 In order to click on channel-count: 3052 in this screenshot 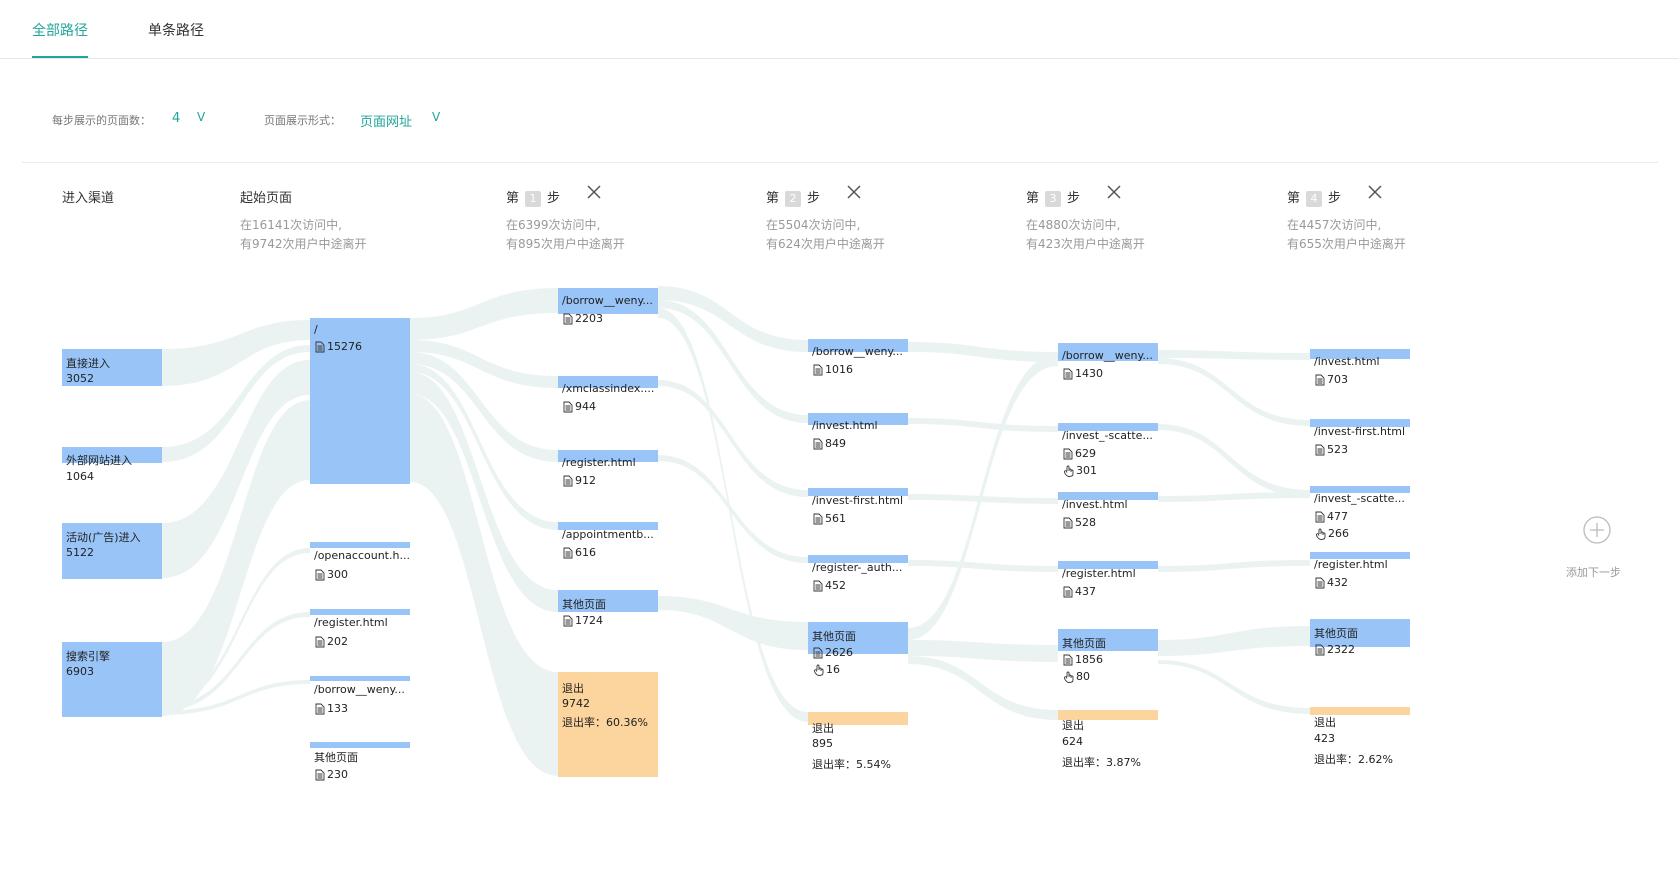, I will do `click(80, 378)`.